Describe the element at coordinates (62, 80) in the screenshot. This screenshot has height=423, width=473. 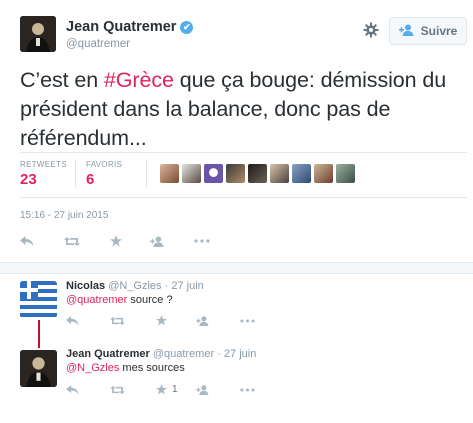
I see `tweet-text-prefix: C’est en` at that location.